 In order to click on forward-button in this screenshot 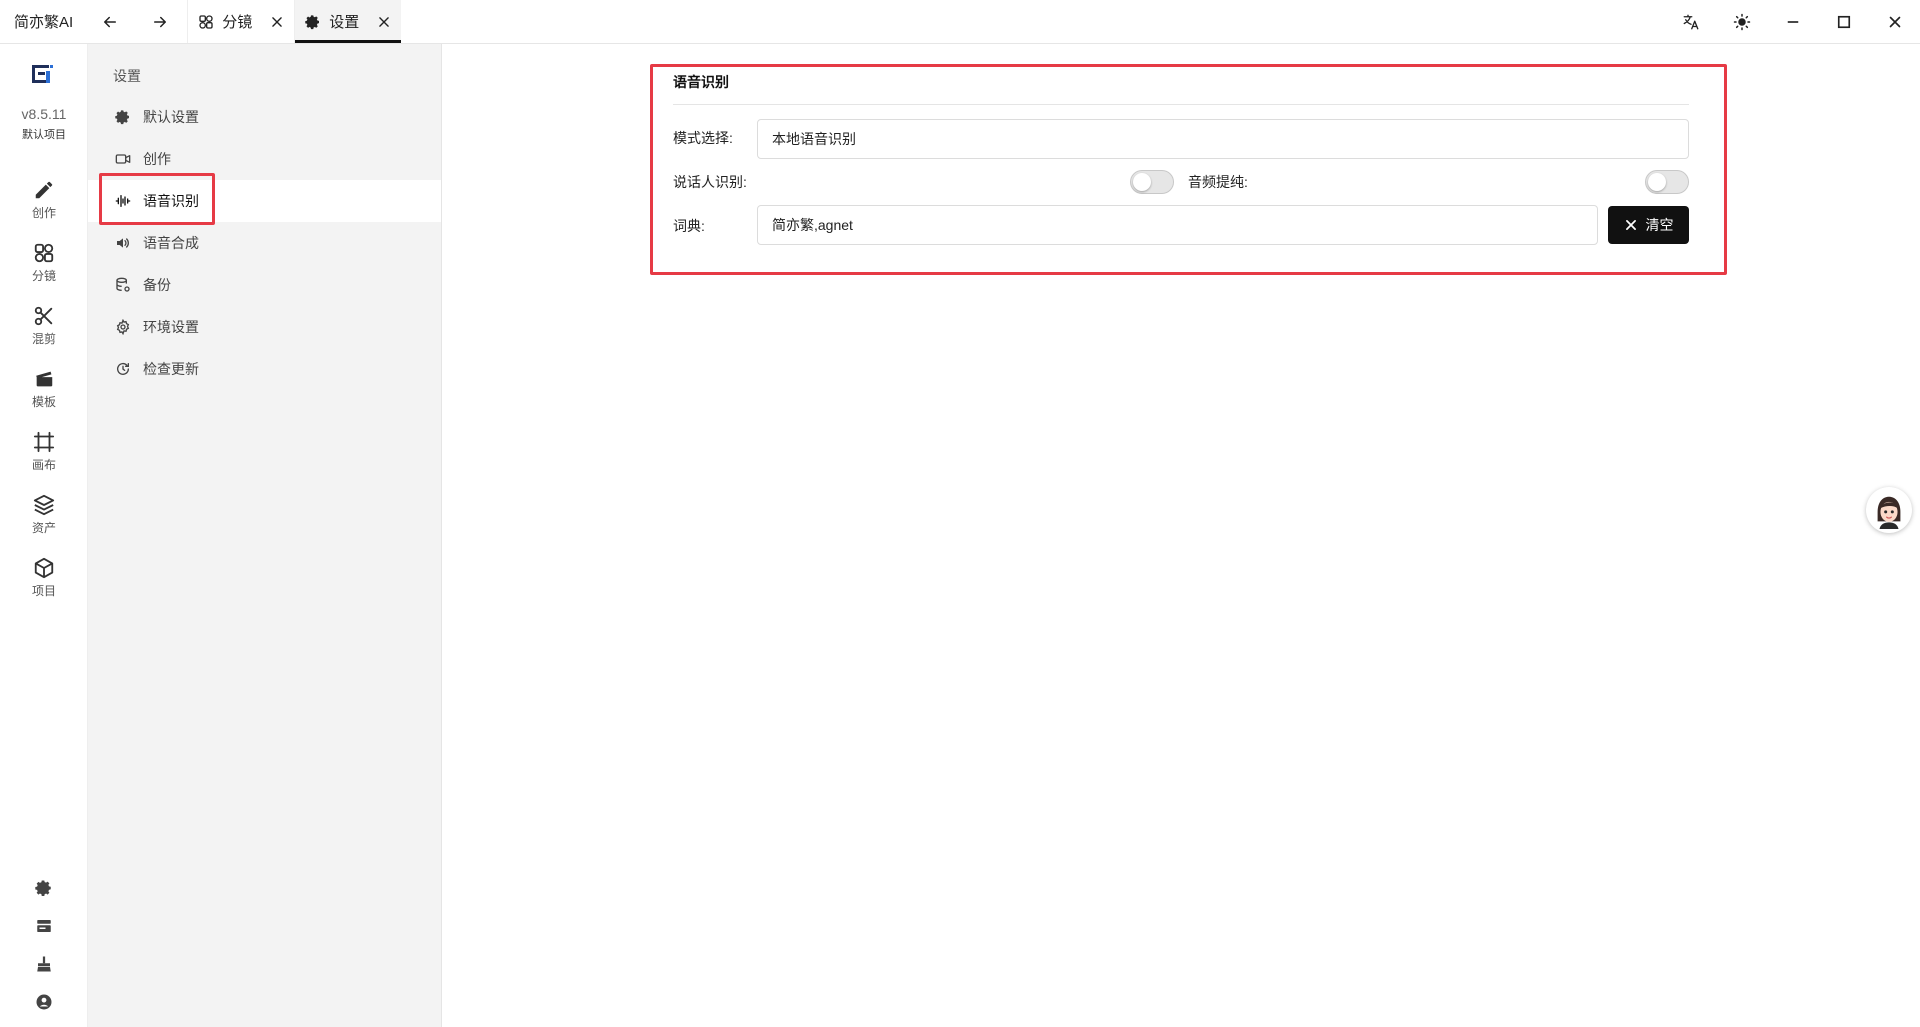, I will do `click(160, 21)`.